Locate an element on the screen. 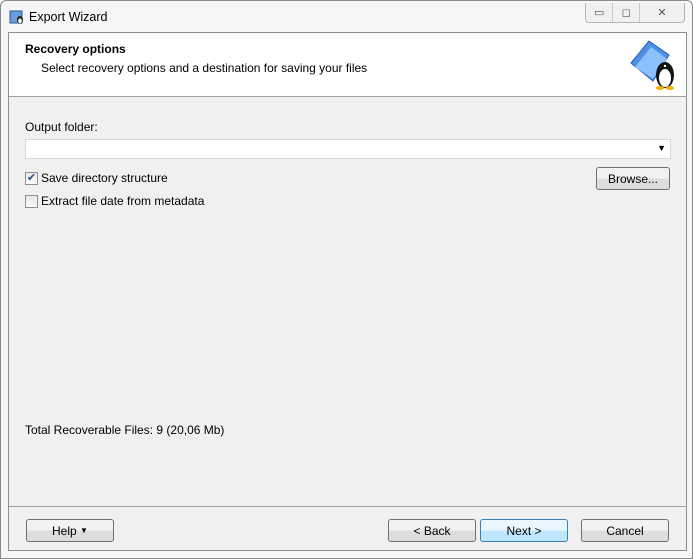 The height and width of the screenshot is (559, 693). maximize-button: ◻ is located at coordinates (626, 12).